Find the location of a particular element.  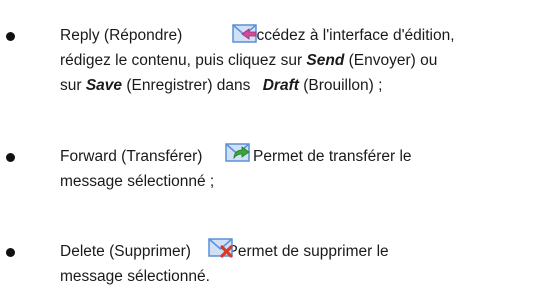

reply-description-3: (Envoyer) ou is located at coordinates (391, 60).